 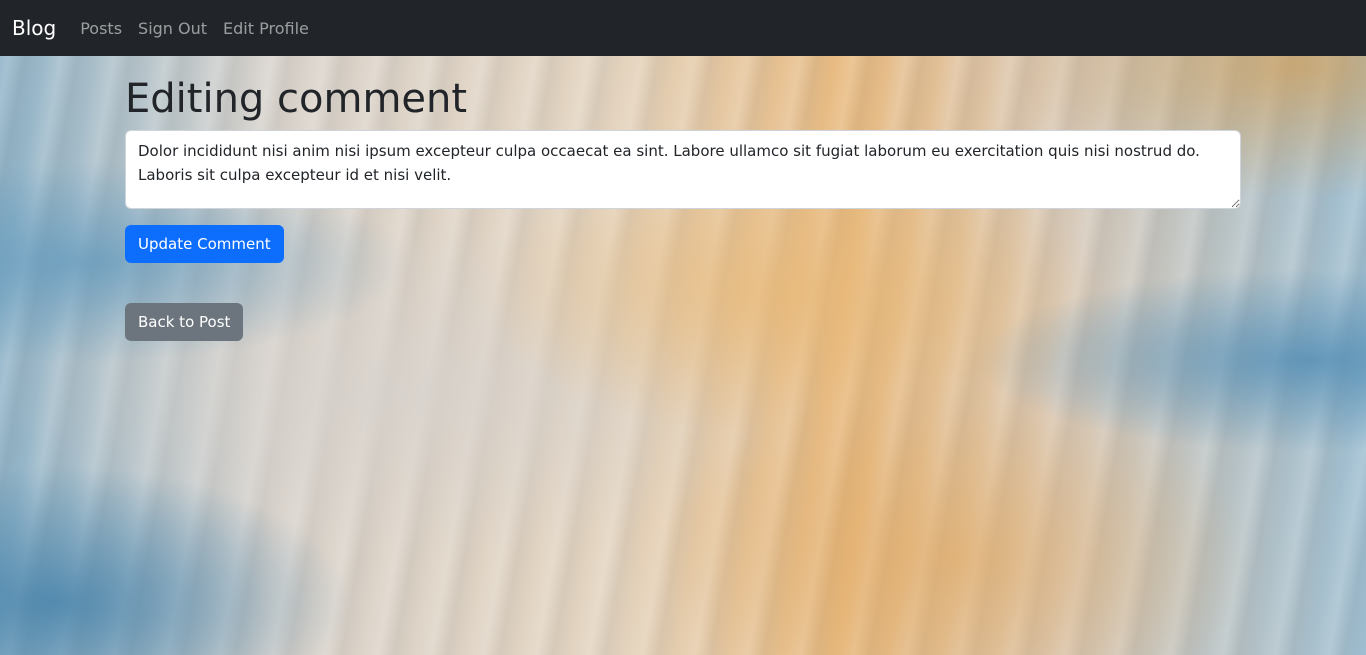 What do you see at coordinates (172, 28) in the screenshot?
I see `nav-link-sign-out: Sign Out` at bounding box center [172, 28].